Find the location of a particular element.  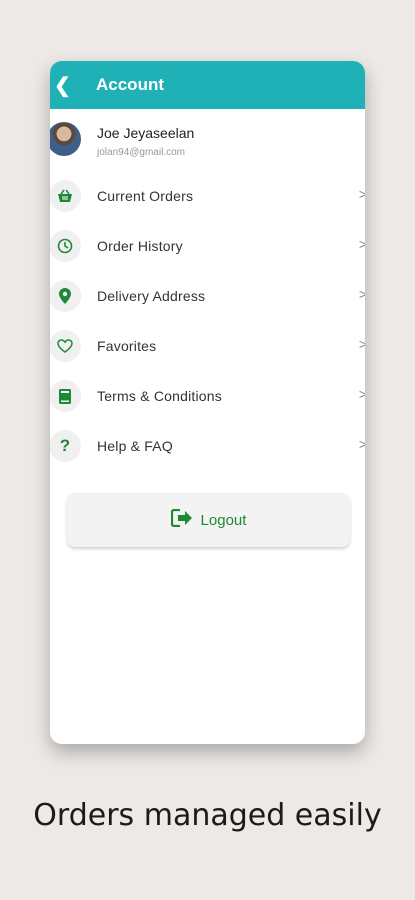

back-icon: ❮ is located at coordinates (63, 85).